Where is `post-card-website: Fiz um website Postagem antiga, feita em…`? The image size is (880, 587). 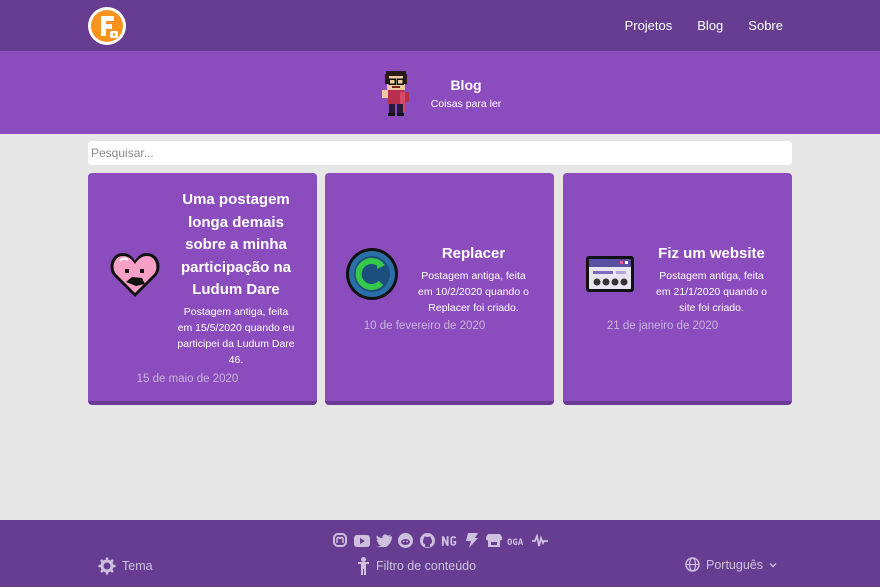 post-card-website: Fiz um website Postagem antiga, feita em… is located at coordinates (677, 289).